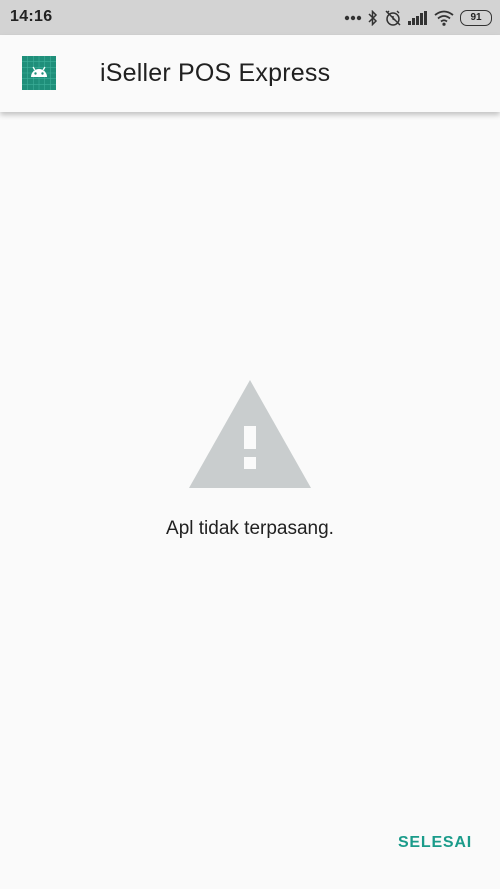  I want to click on signal-icon, so click(418, 18).